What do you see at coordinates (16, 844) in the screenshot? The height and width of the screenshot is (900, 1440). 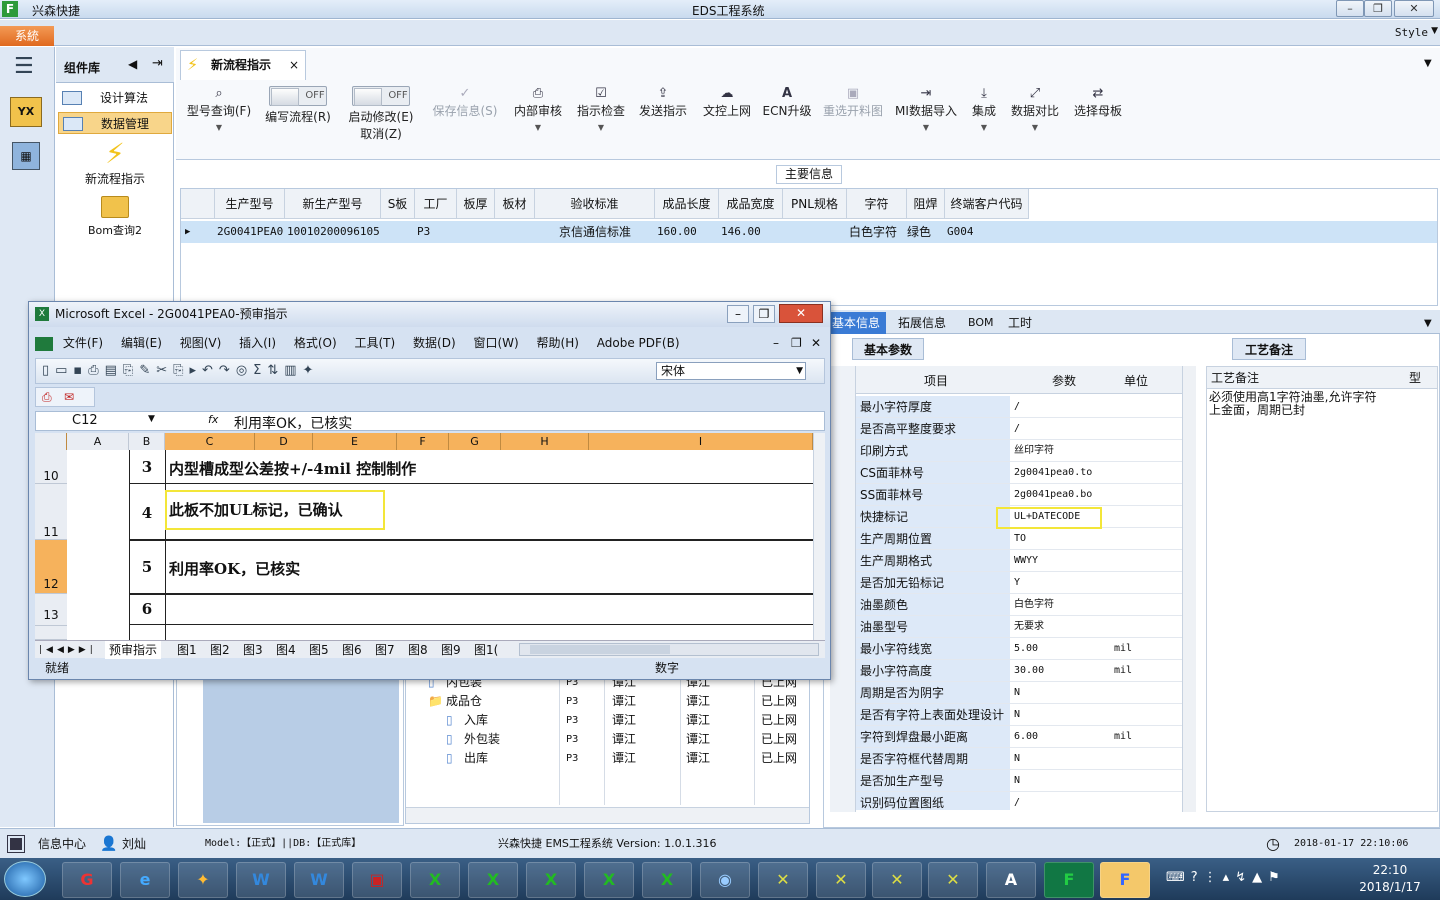 I see `windows-grid-icon` at bounding box center [16, 844].